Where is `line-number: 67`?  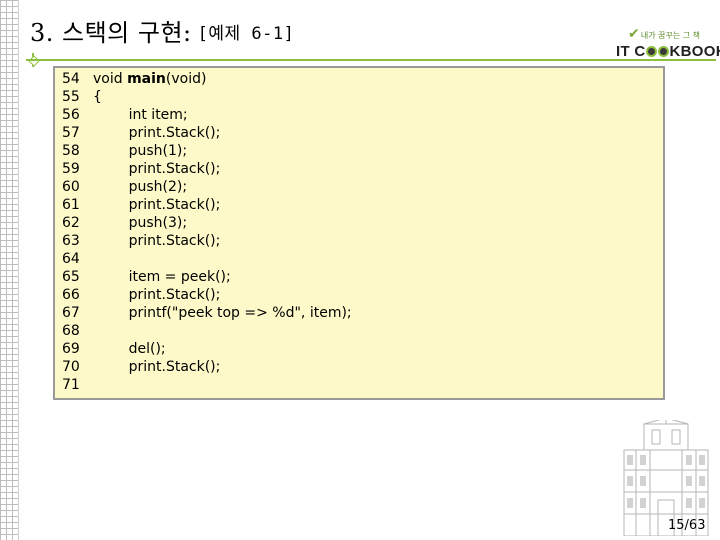 line-number: 67 is located at coordinates (71, 313).